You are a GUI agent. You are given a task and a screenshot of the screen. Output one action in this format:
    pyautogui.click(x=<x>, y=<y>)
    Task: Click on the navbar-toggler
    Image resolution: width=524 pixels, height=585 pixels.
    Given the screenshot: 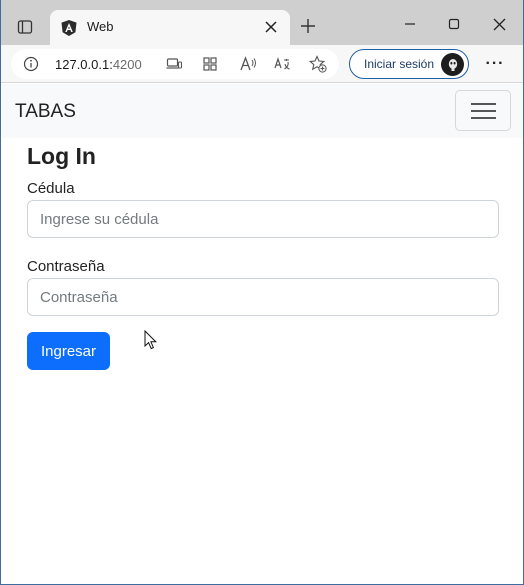 What is the action you would take?
    pyautogui.click(x=483, y=110)
    